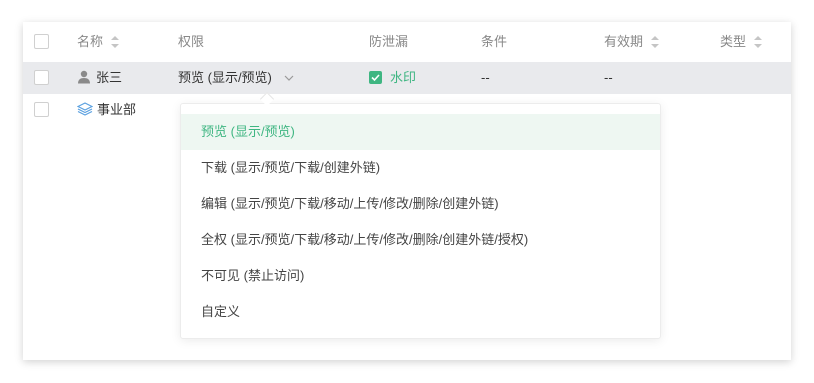 This screenshot has width=814, height=383. I want to click on header-condition-label: 条件, so click(494, 41).